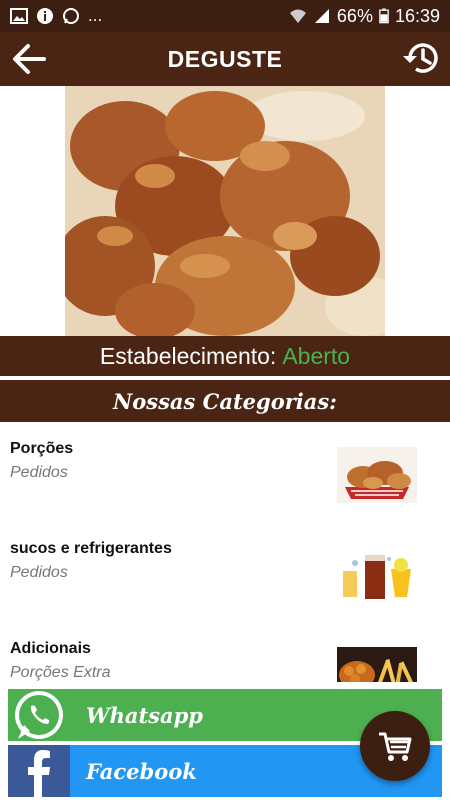  I want to click on category-name: Adicionais, so click(50, 648).